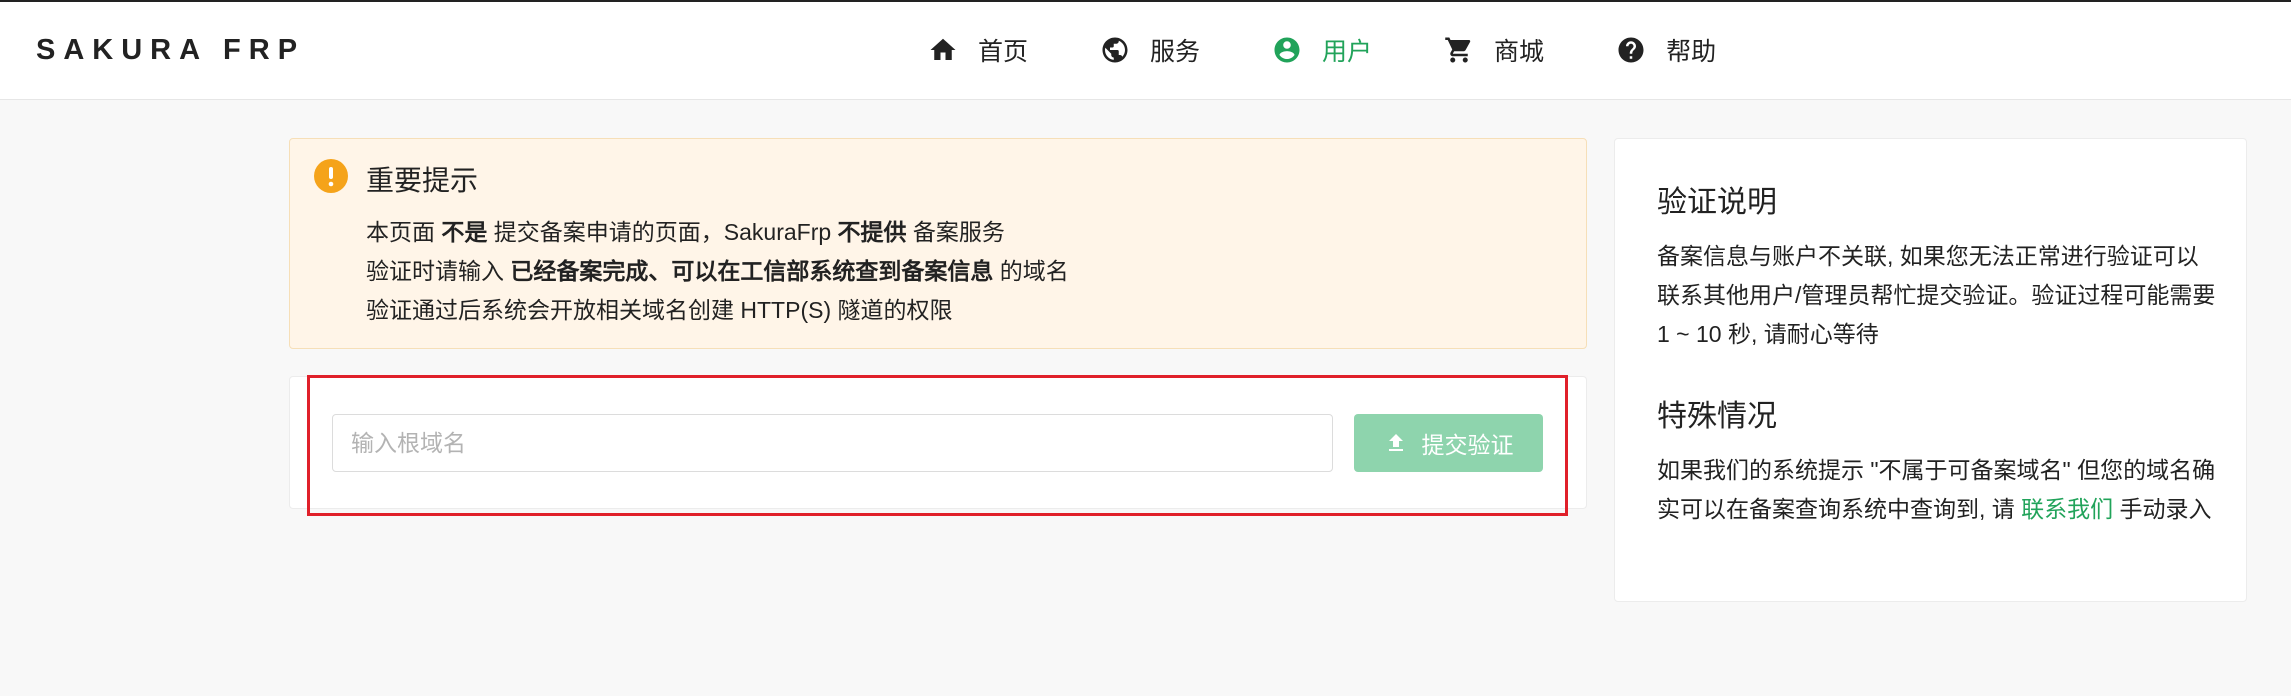 Image resolution: width=2291 pixels, height=696 pixels. Describe the element at coordinates (832, 443) in the screenshot. I see `root-domain-input` at that location.